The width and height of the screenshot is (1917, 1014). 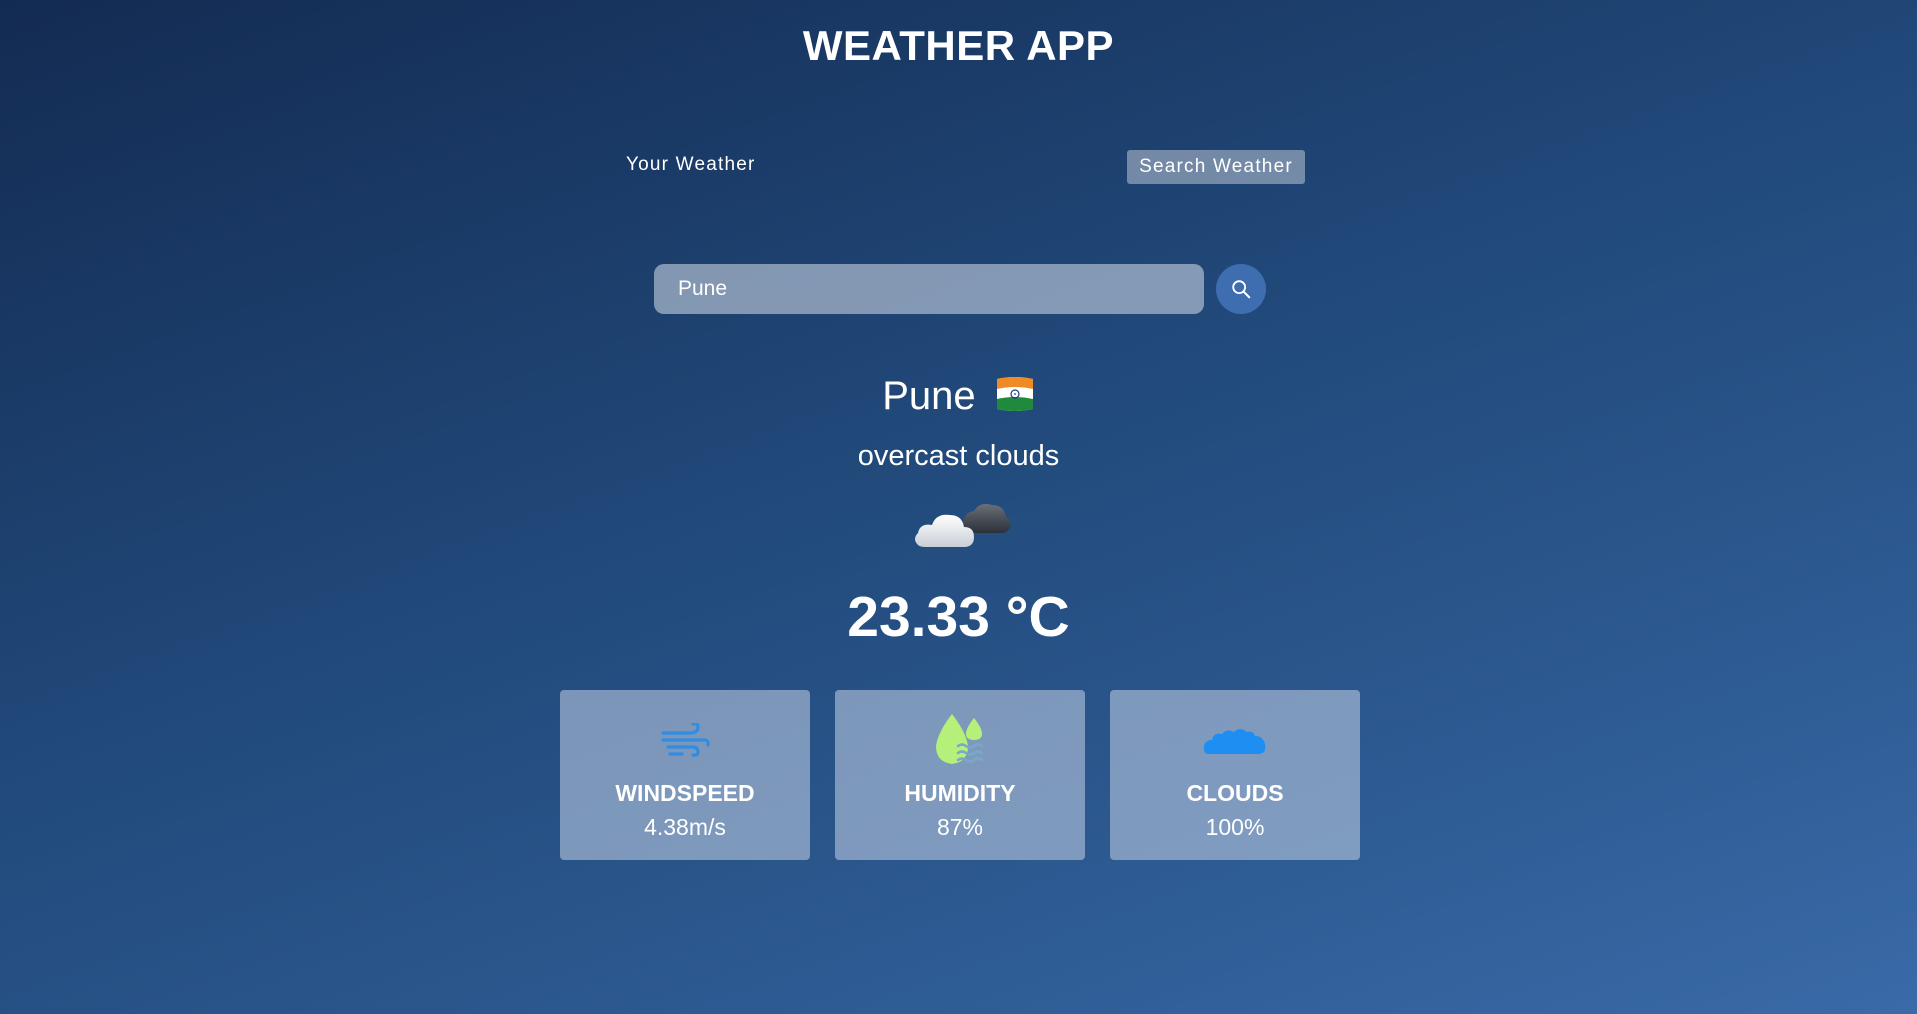 What do you see at coordinates (958, 617) in the screenshot?
I see `temperature: 23.33 °C` at bounding box center [958, 617].